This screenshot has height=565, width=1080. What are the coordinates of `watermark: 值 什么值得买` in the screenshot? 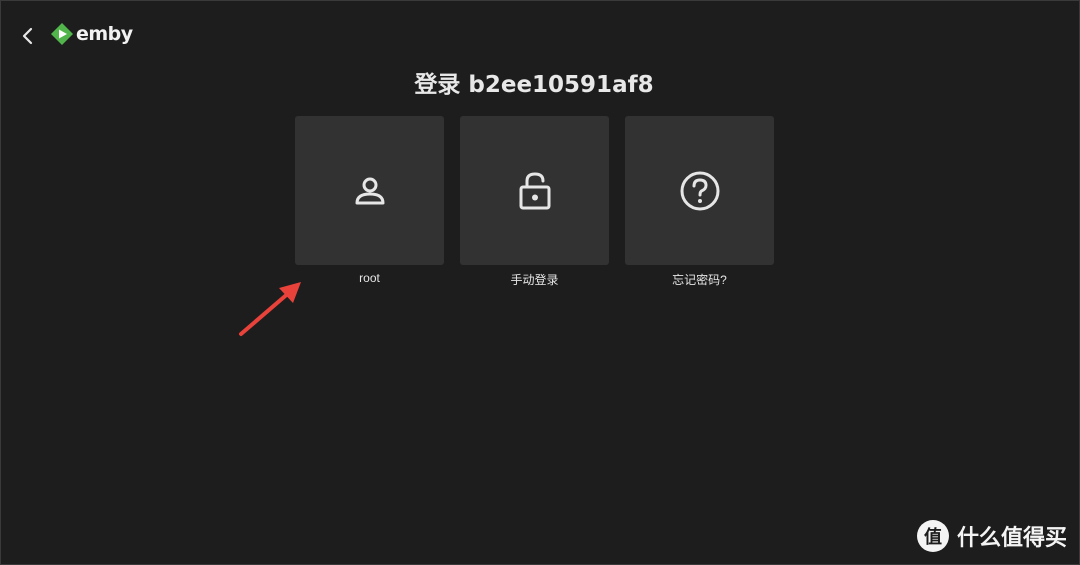 It's located at (991, 536).